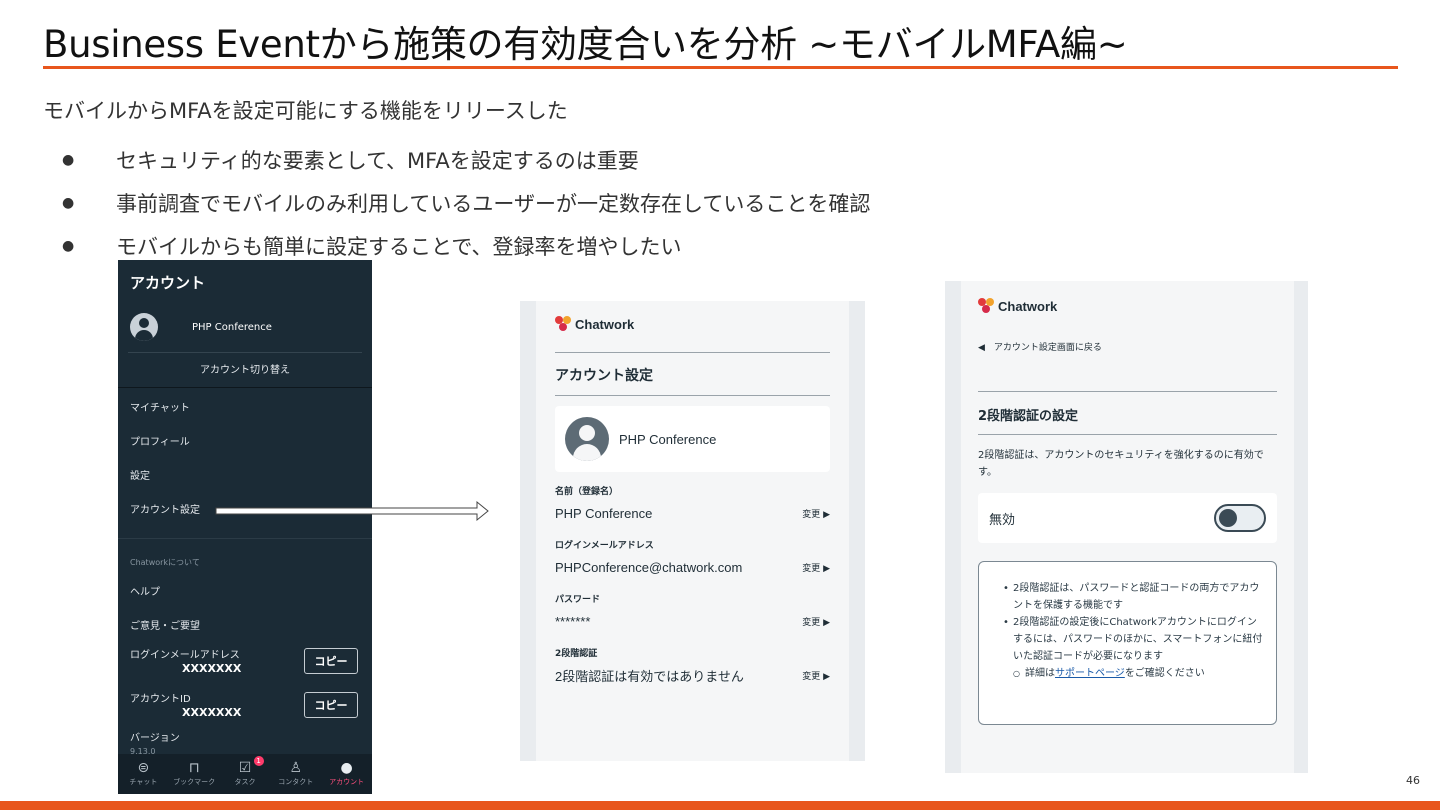 This screenshot has width=1440, height=810. I want to click on menu-user-row: PHP Conference, so click(245, 327).